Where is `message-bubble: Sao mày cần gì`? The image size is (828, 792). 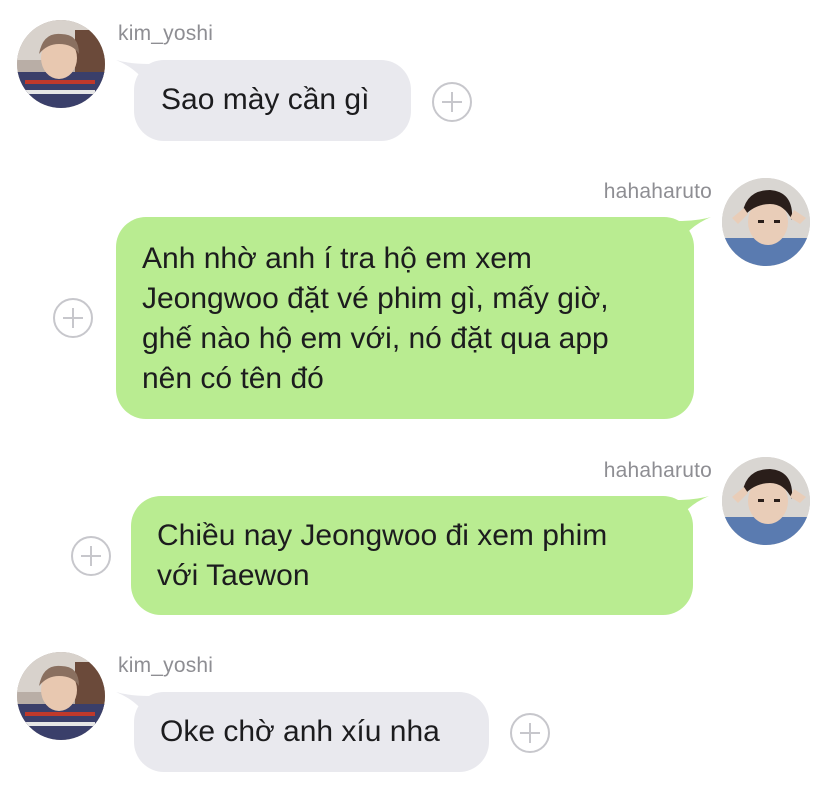 message-bubble: Sao mày cần gì is located at coordinates (272, 100).